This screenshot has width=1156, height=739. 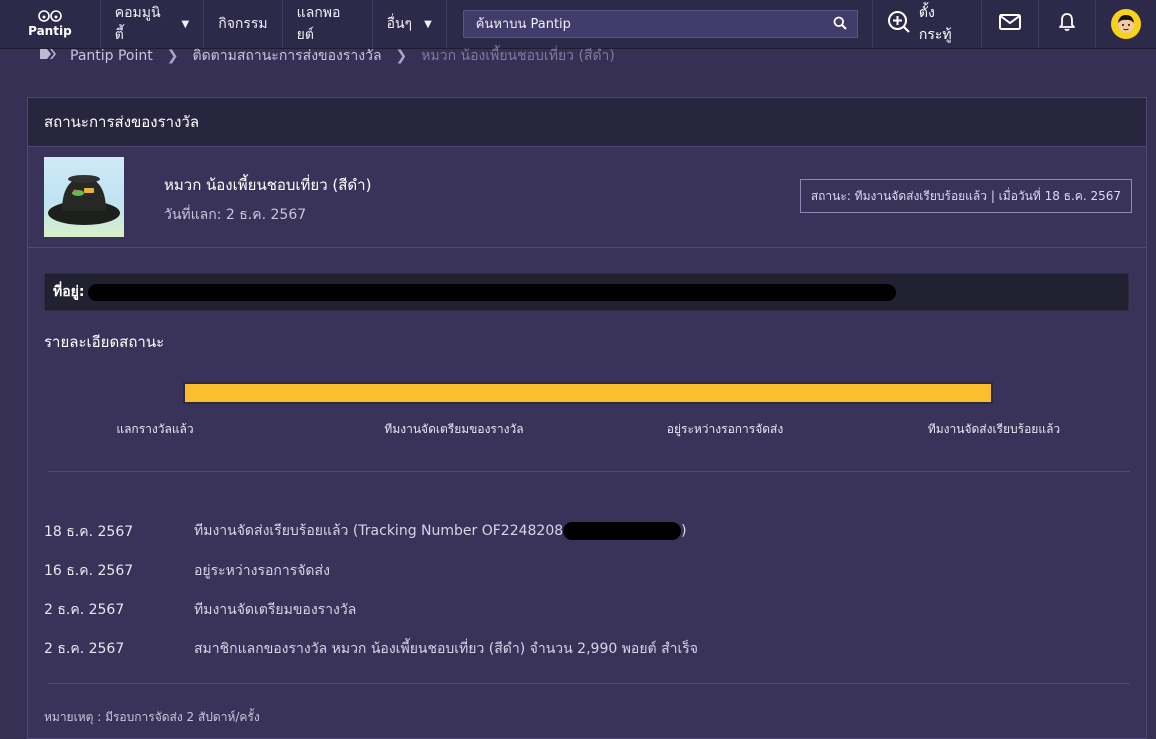 What do you see at coordinates (235, 215) in the screenshot?
I see `redeem-date: วันที่แลก: 2 ธ.ค. 2567` at bounding box center [235, 215].